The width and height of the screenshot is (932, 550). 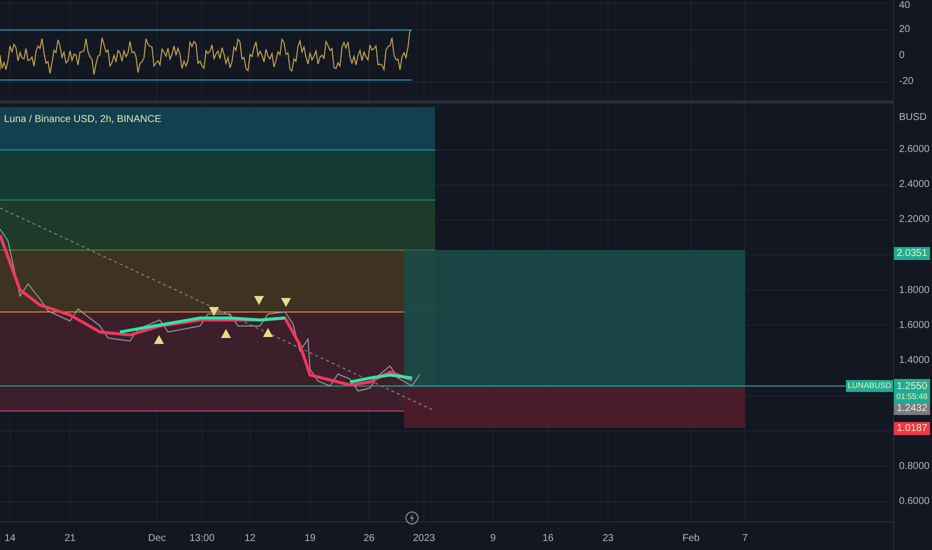 I want to click on time-axis-label: 23, so click(x=608, y=539).